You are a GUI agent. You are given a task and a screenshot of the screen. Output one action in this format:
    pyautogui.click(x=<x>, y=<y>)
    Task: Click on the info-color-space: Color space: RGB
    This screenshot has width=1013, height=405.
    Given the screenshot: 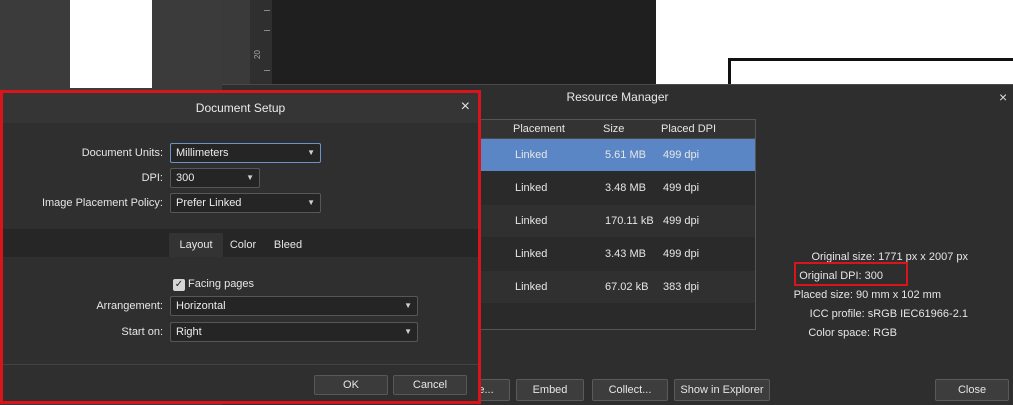 What is the action you would take?
    pyautogui.click(x=852, y=333)
    